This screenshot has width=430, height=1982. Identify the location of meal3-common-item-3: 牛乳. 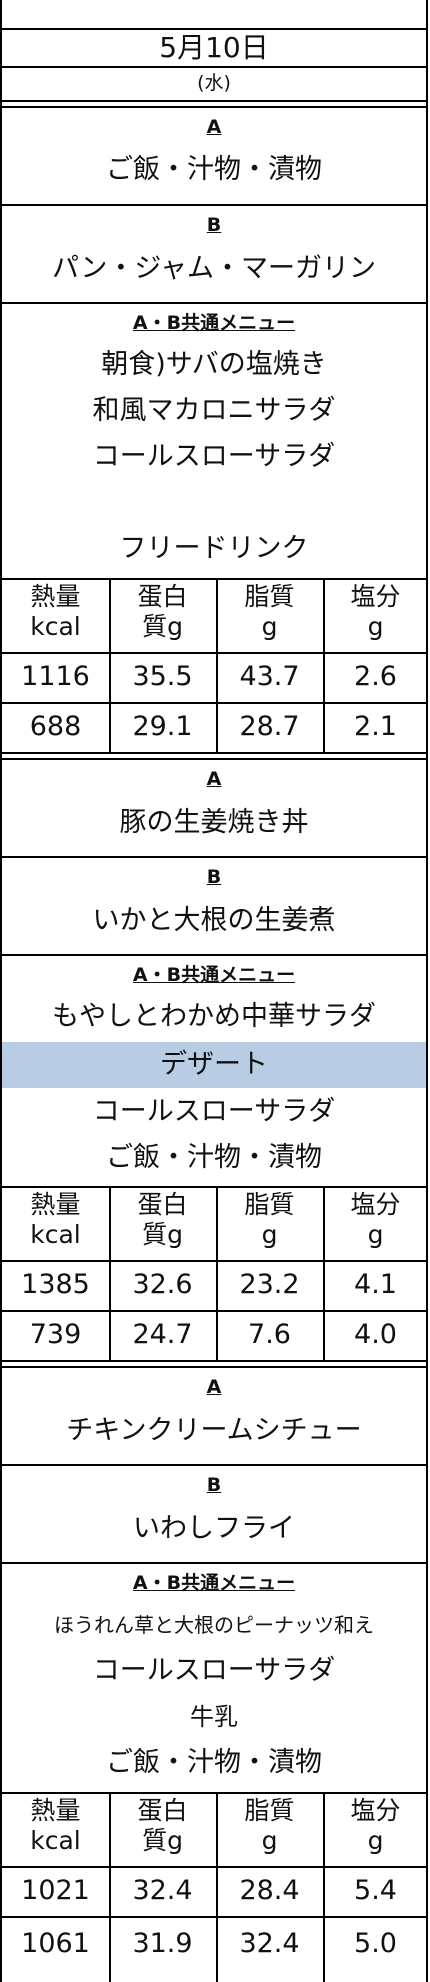
(214, 1717).